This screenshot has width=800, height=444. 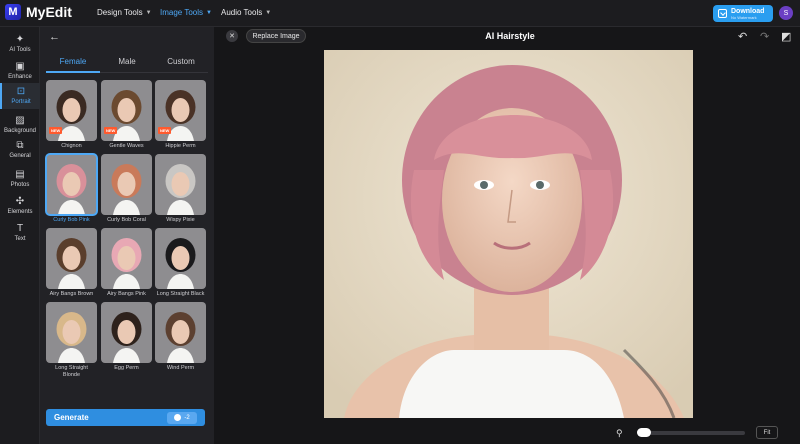 I want to click on hairstyle-label: Long Straight Black, so click(x=180, y=294).